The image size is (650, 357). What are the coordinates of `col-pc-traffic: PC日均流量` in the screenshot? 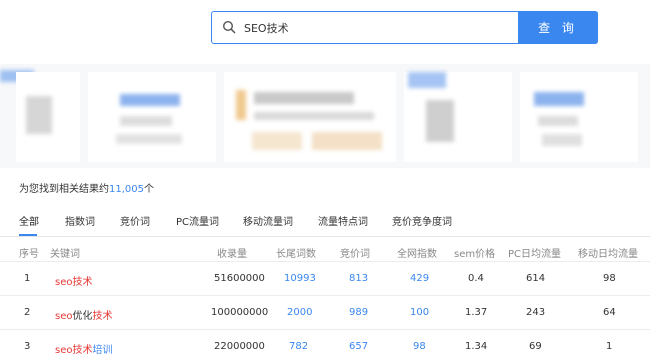 It's located at (535, 254).